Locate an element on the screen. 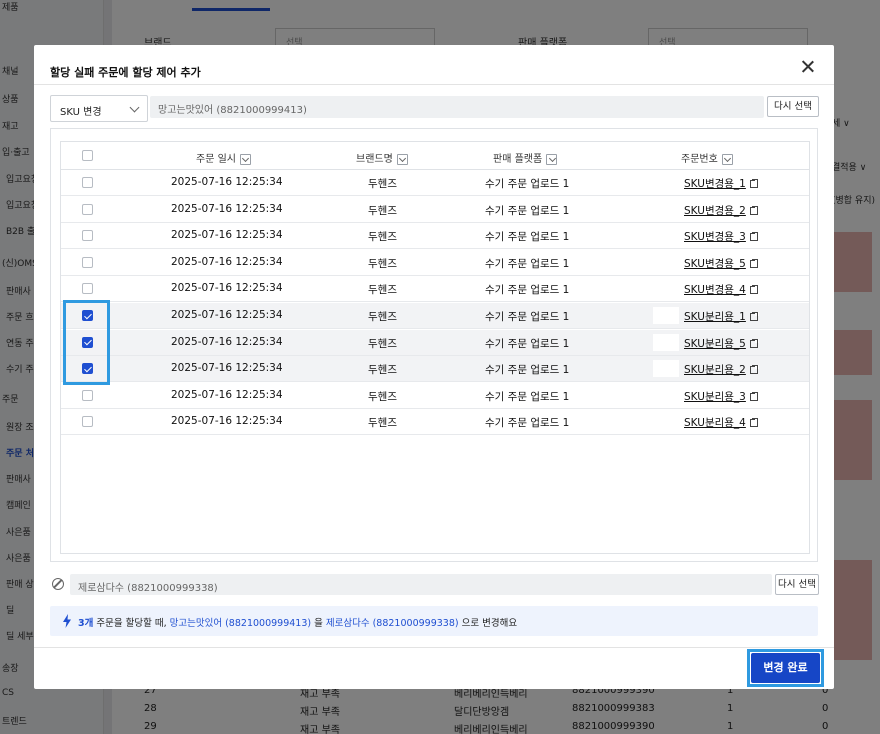  info-part2: 을 is located at coordinates (318, 623).